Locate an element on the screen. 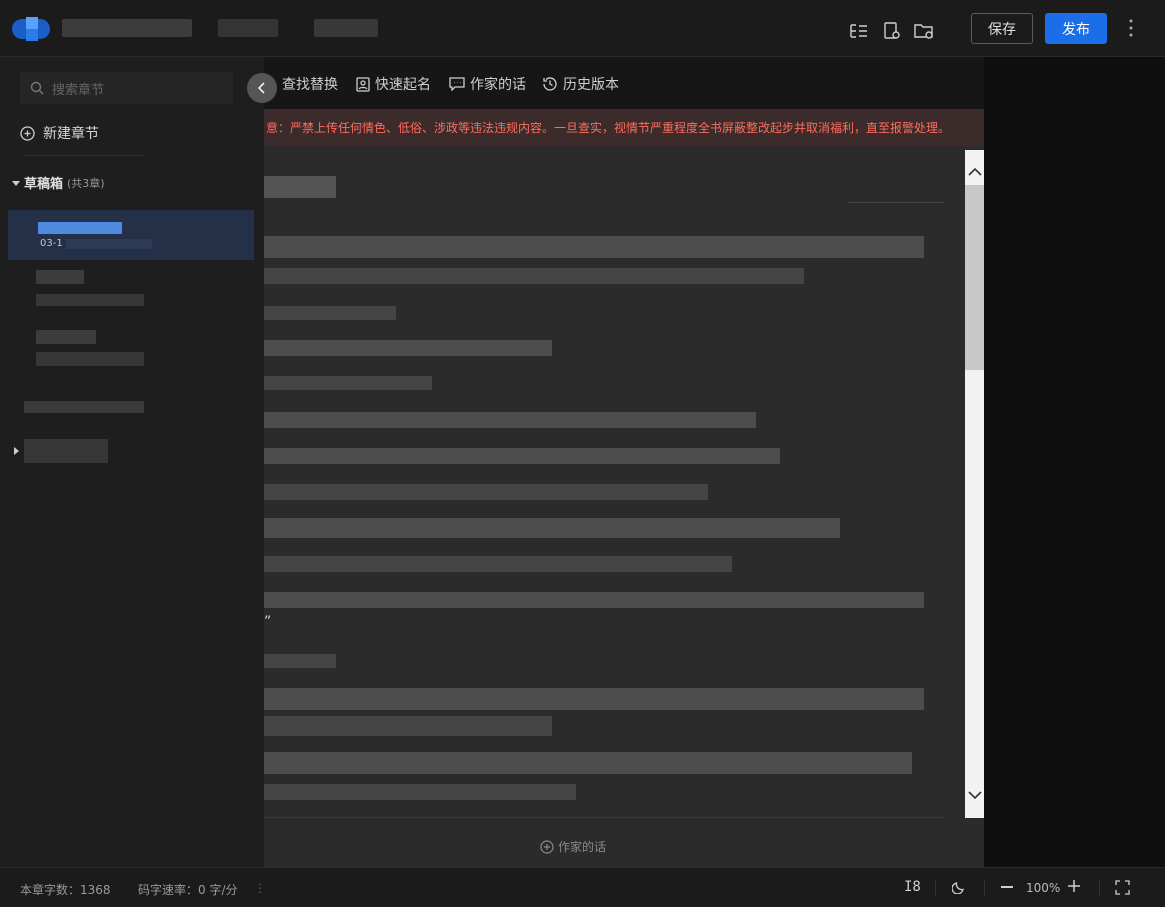 The width and height of the screenshot is (1165, 907). caret-down-icon is located at coordinates (16, 183).